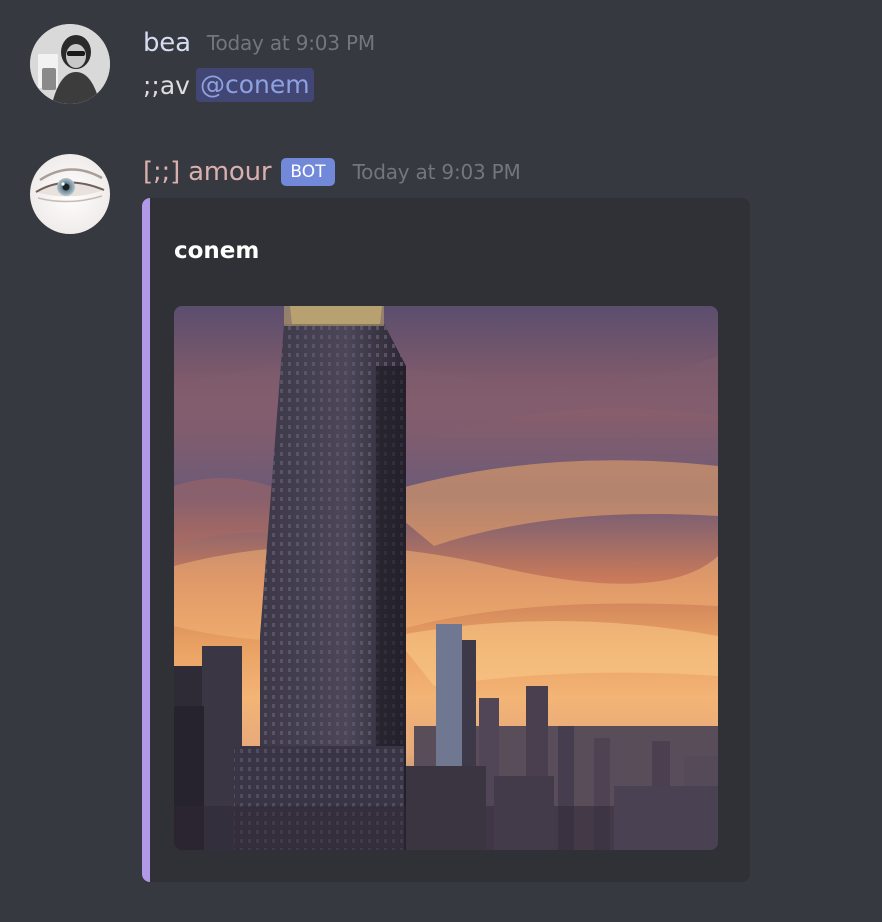 Image resolution: width=882 pixels, height=922 pixels. What do you see at coordinates (217, 251) in the screenshot?
I see `embed-title: conem` at bounding box center [217, 251].